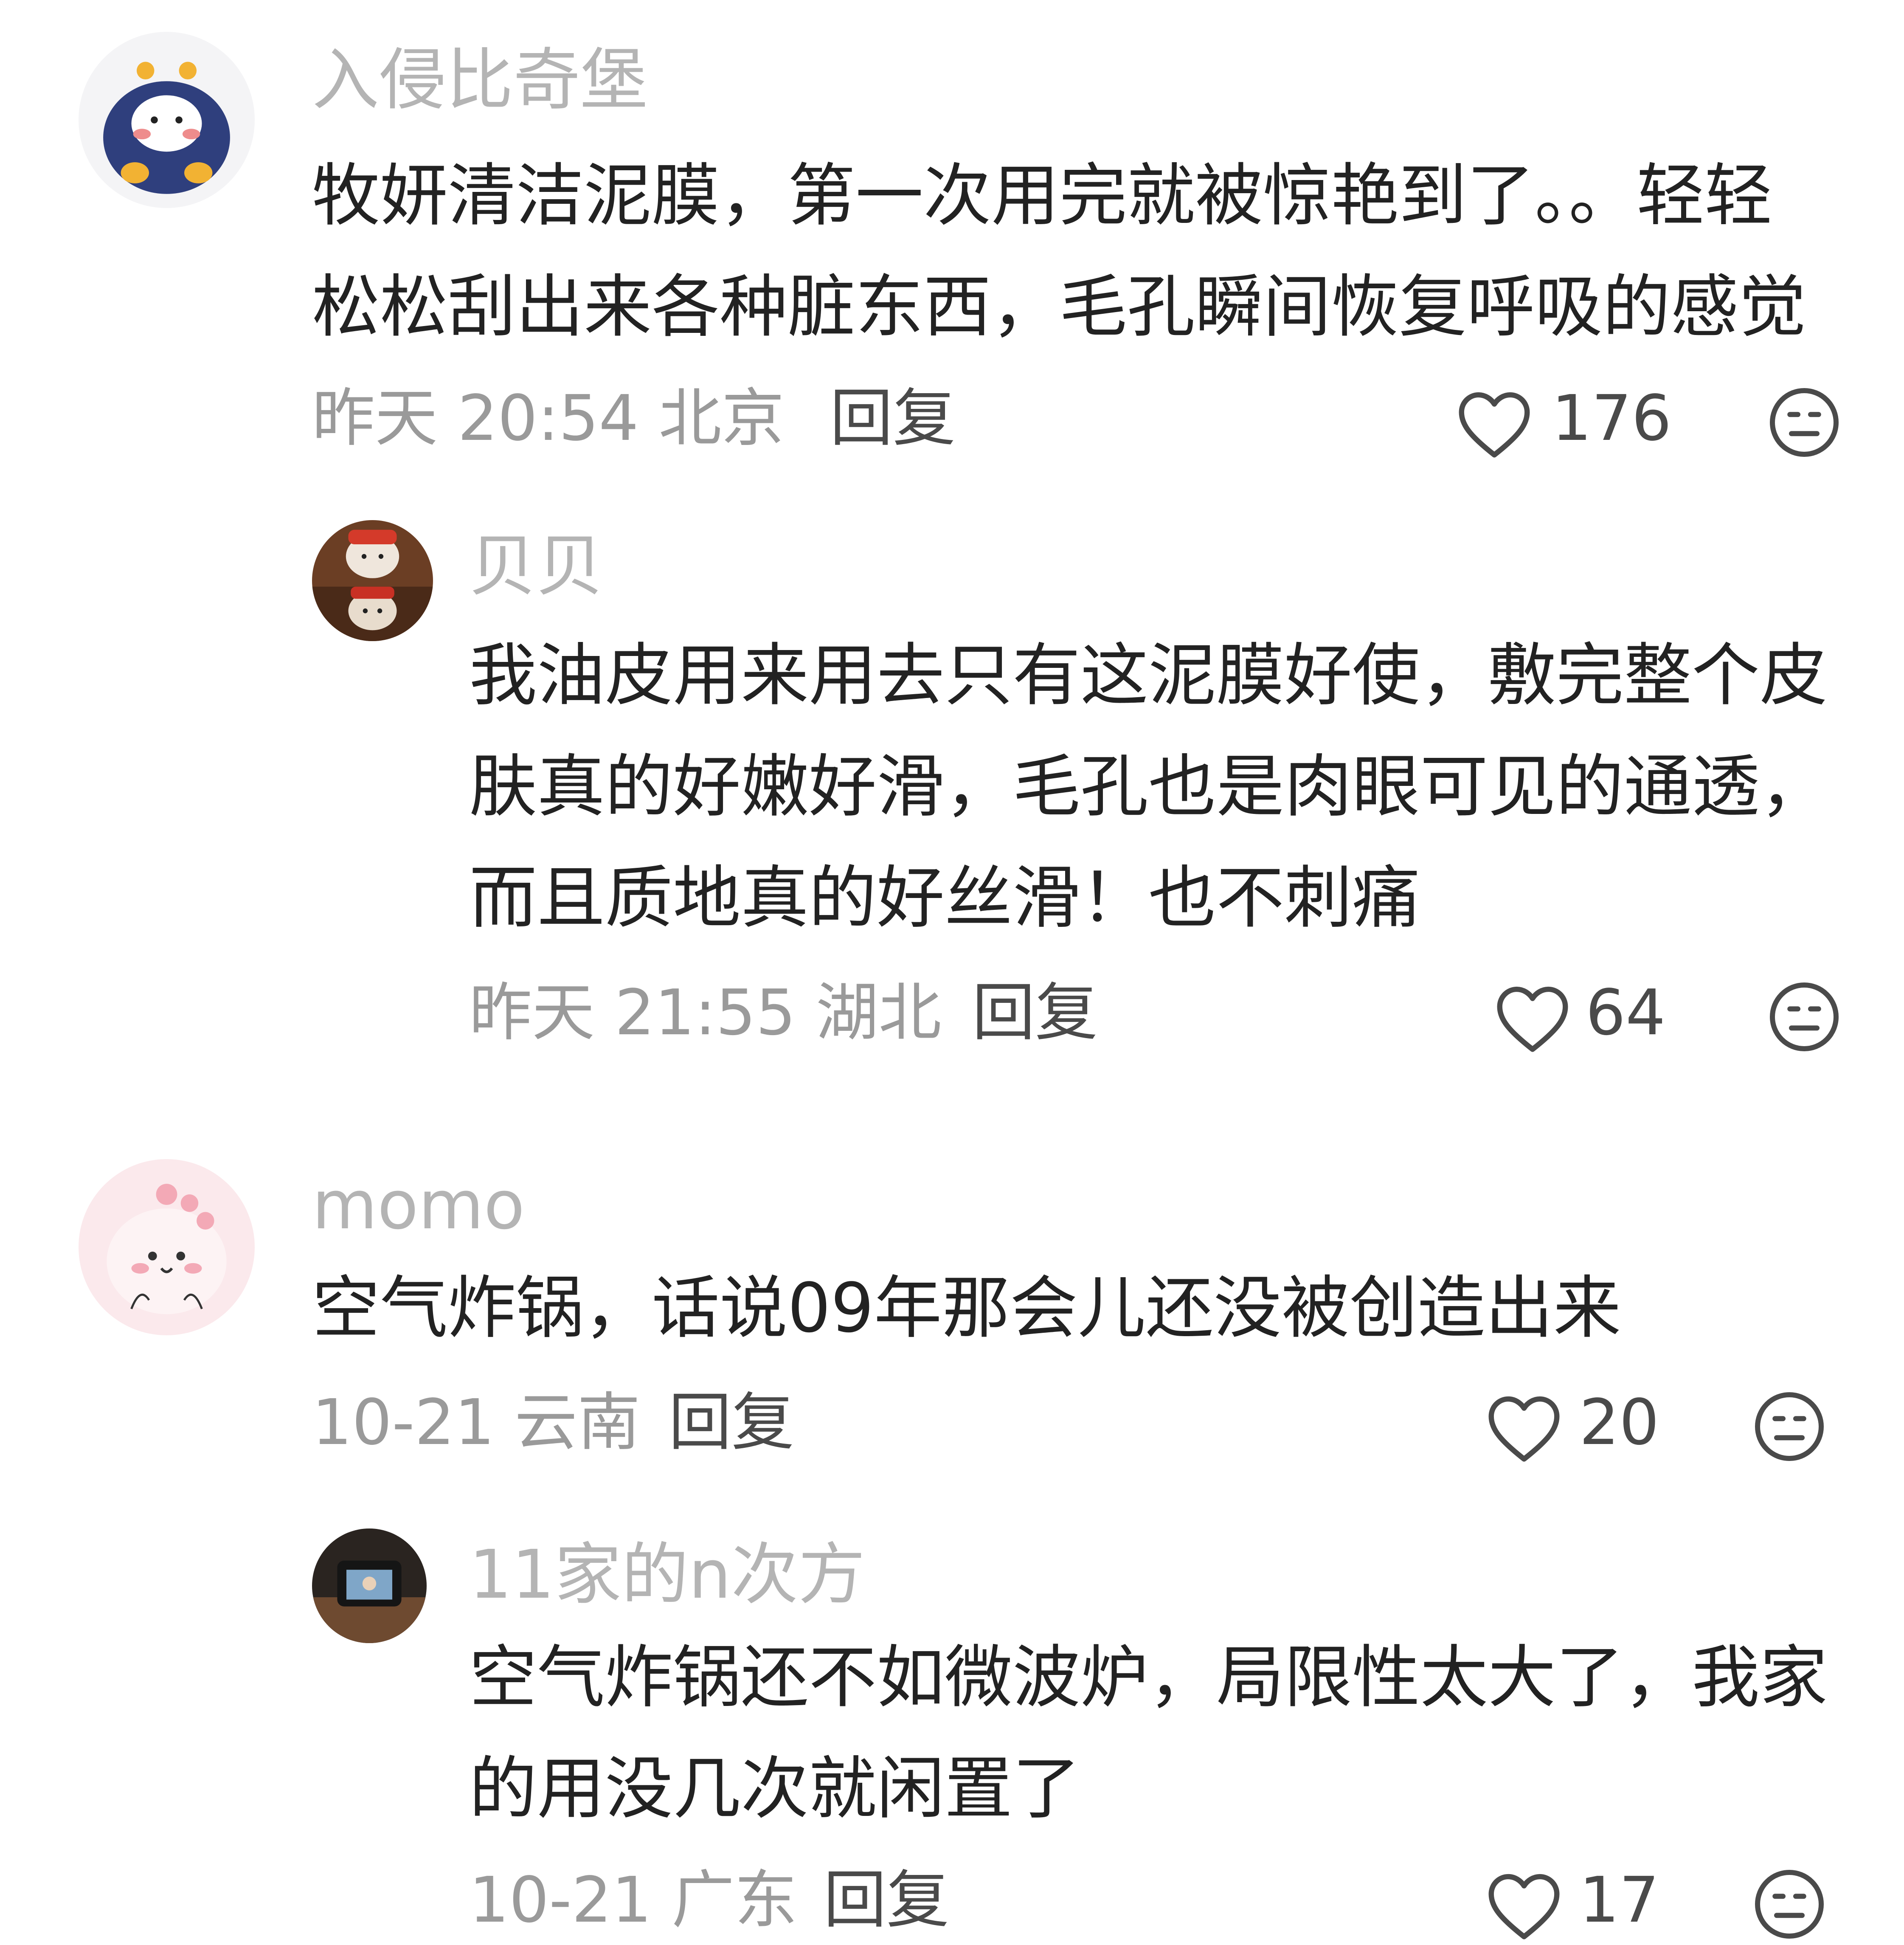 The image size is (1904, 1945). Describe the element at coordinates (1154, 1014) in the screenshot. I see `comment-meta: 昨天 21:55 湖北 回复 64` at that location.